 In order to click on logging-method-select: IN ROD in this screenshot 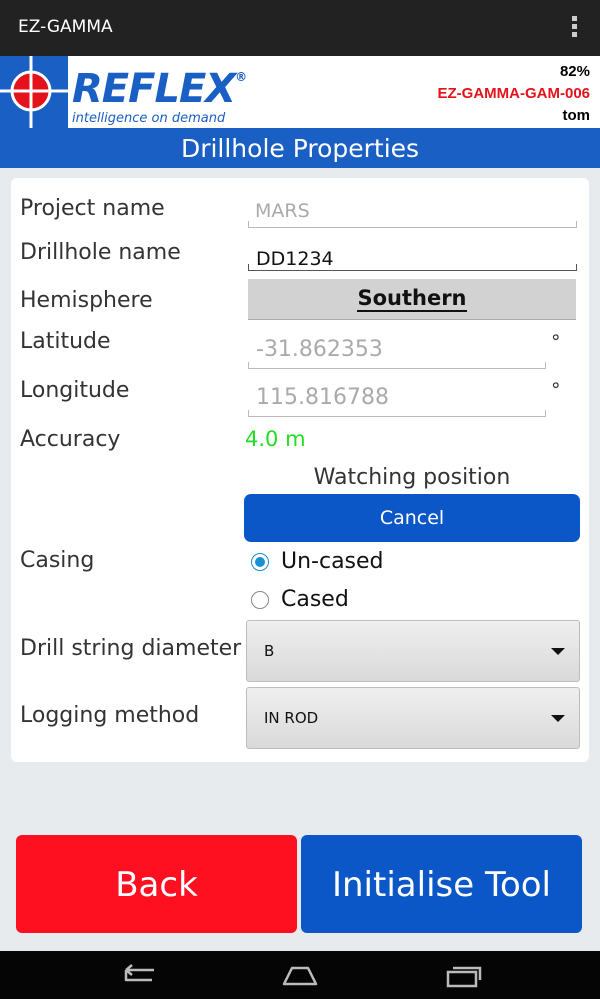, I will do `click(413, 718)`.